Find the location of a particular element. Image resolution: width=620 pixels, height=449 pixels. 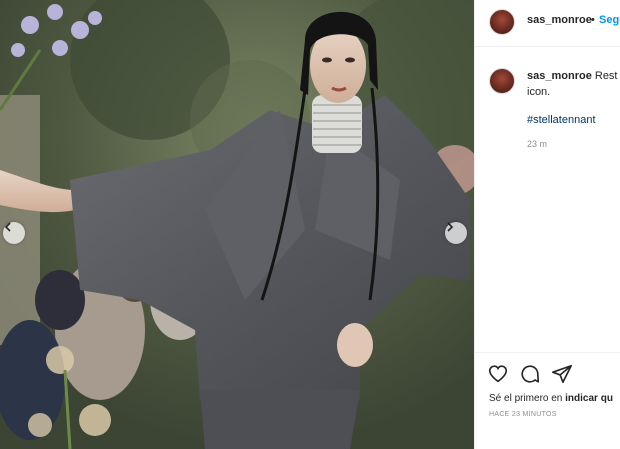

like-cta-link: indicar qu is located at coordinates (589, 398).